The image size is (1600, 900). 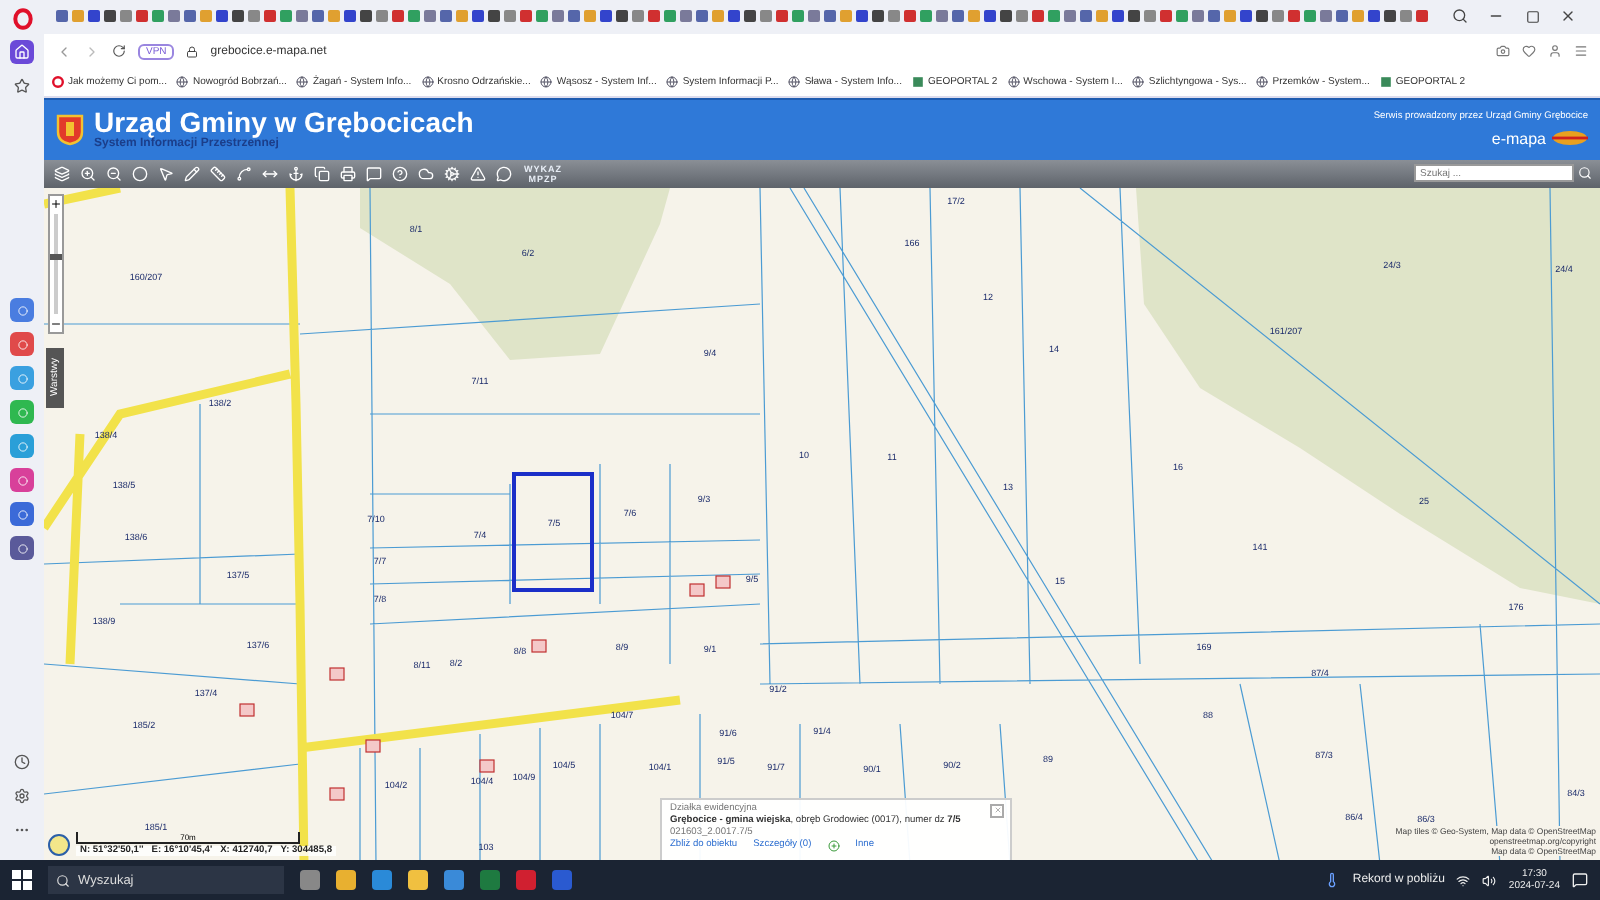 What do you see at coordinates (553, 531) in the screenshot?
I see `selected-parcel-outline` at bounding box center [553, 531].